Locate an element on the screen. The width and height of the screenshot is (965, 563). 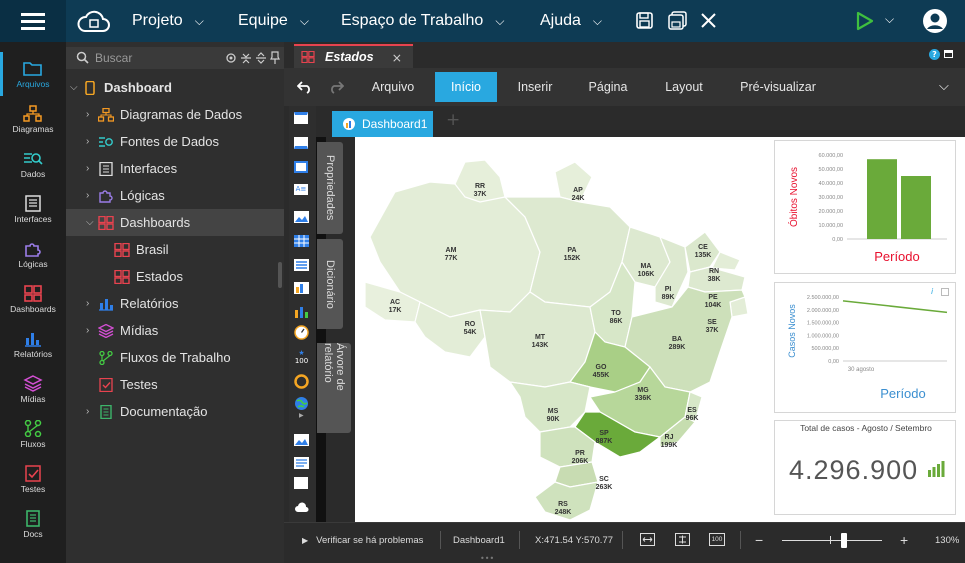
tree-search-box: Buscar is located at coordinates (175, 58).